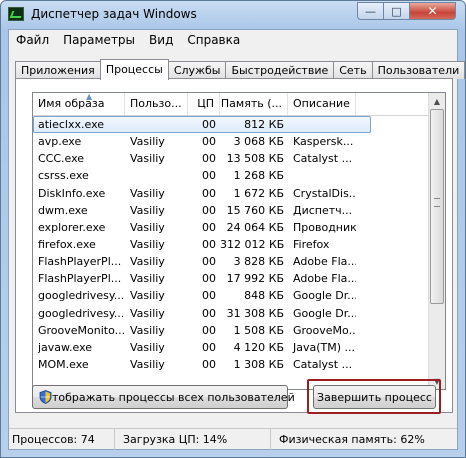 Image resolution: width=466 pixels, height=458 pixels. I want to click on menu-help: Справка, so click(213, 40).